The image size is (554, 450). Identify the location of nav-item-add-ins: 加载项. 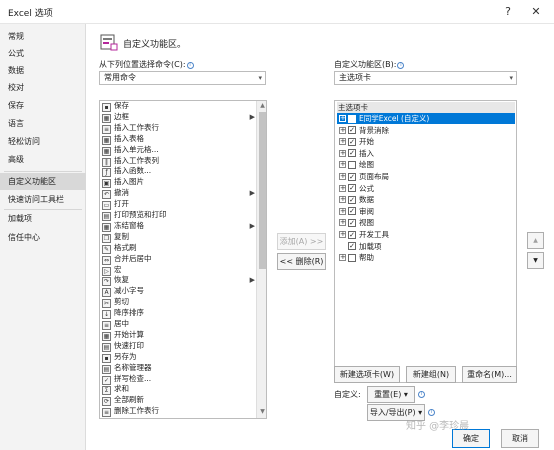
(43, 218).